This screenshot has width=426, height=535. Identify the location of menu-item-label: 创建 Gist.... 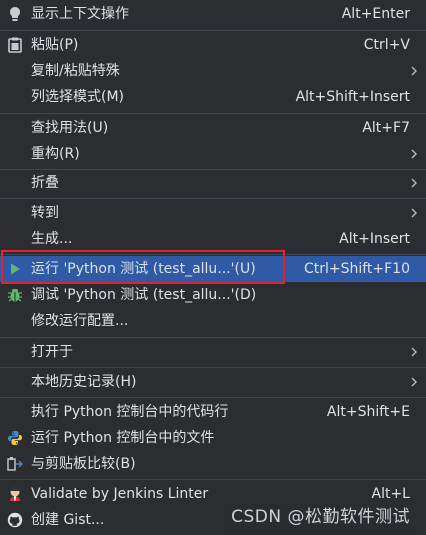
(68, 520).